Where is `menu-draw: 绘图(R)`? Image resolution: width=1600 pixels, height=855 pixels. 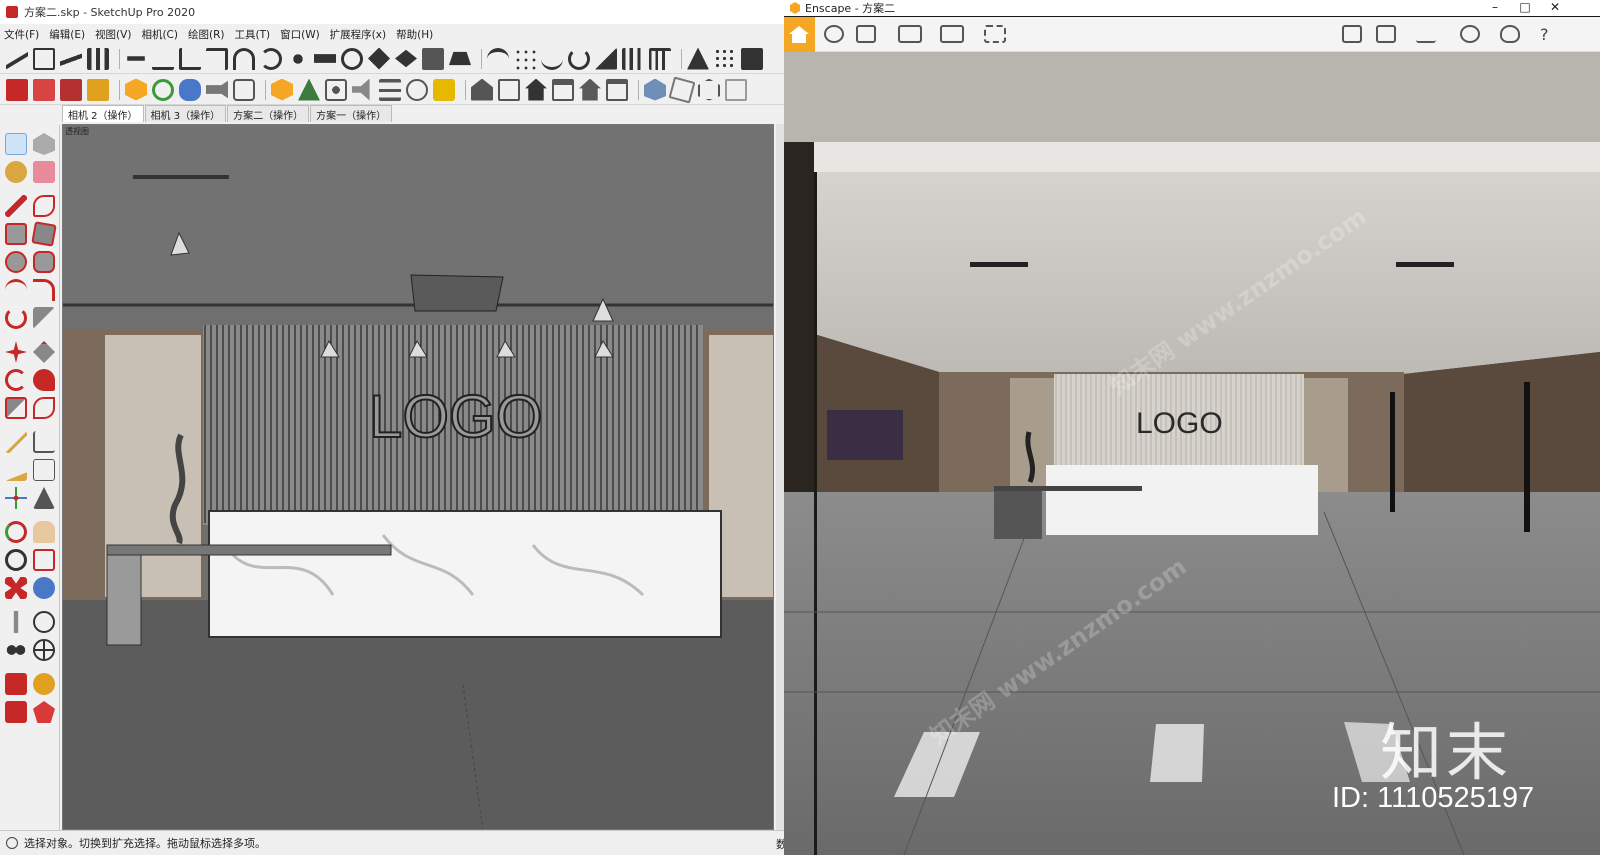
menu-draw: 绘图(R) is located at coordinates (206, 34).